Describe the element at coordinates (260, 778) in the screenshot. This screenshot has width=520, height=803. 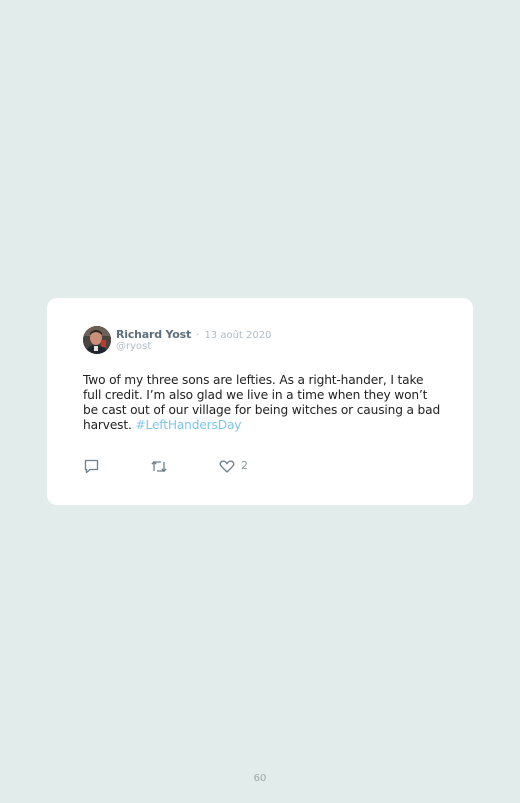
I see `page-number: 60` at that location.